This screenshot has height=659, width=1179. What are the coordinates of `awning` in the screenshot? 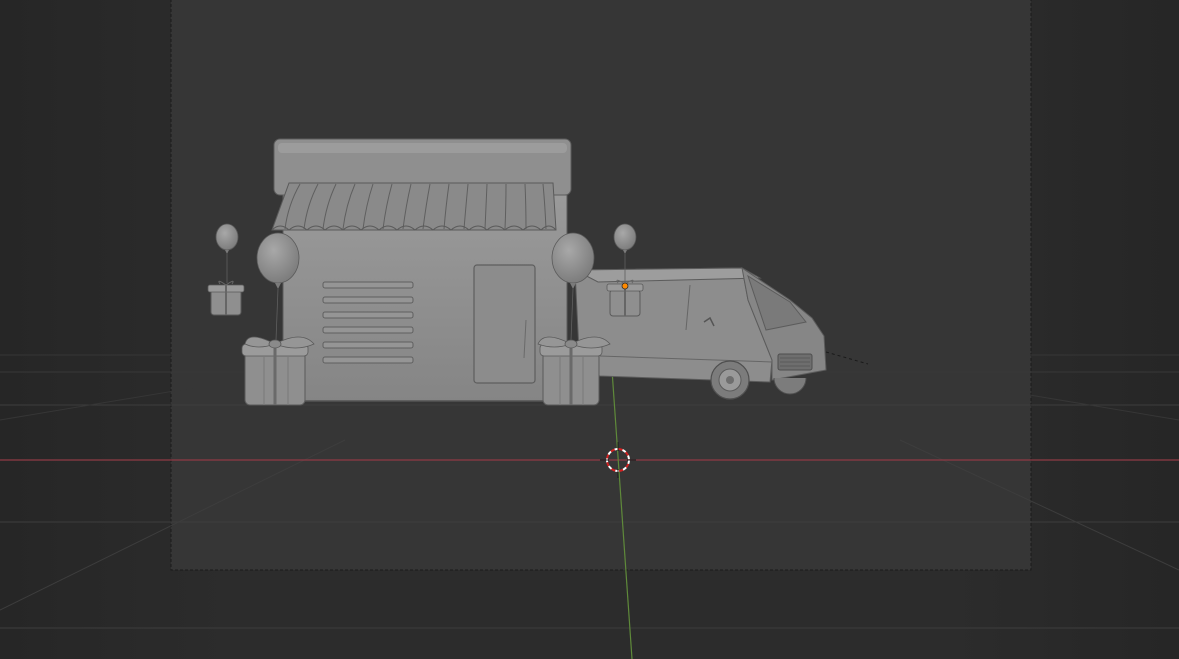 It's located at (414, 206).